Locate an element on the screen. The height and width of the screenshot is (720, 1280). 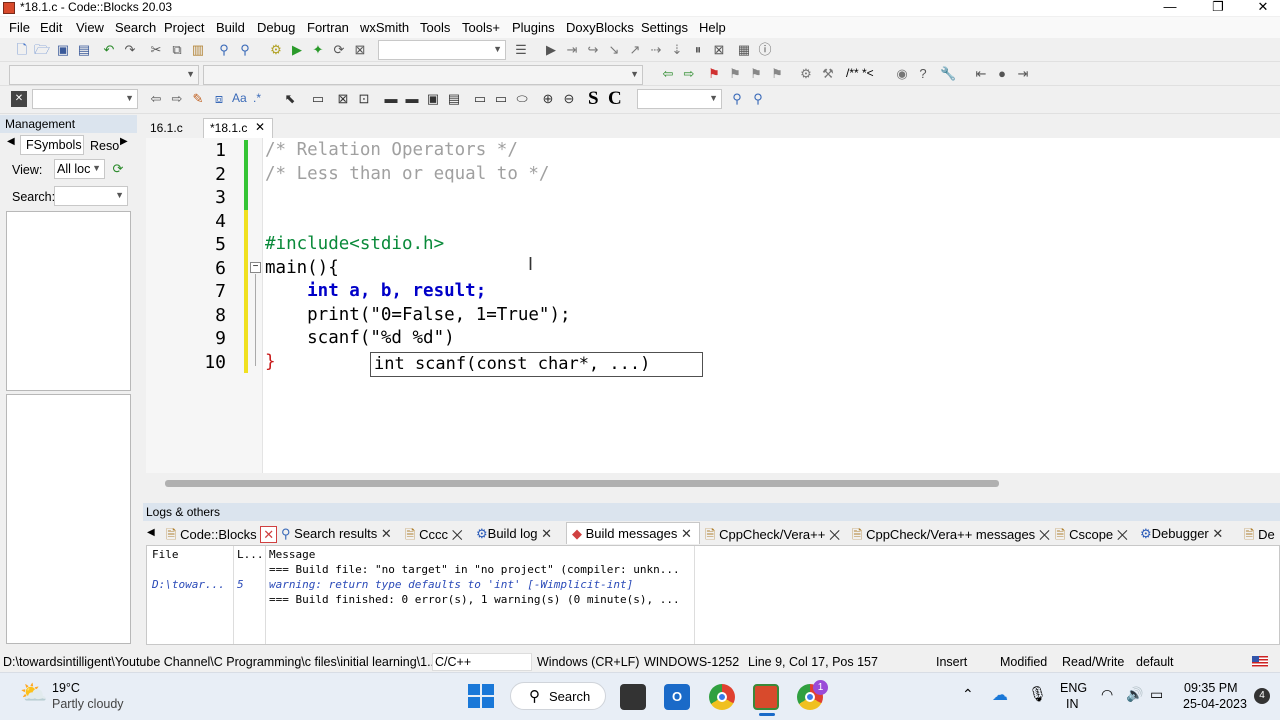
close-tab-icon: ✕ is located at coordinates (260, 127).